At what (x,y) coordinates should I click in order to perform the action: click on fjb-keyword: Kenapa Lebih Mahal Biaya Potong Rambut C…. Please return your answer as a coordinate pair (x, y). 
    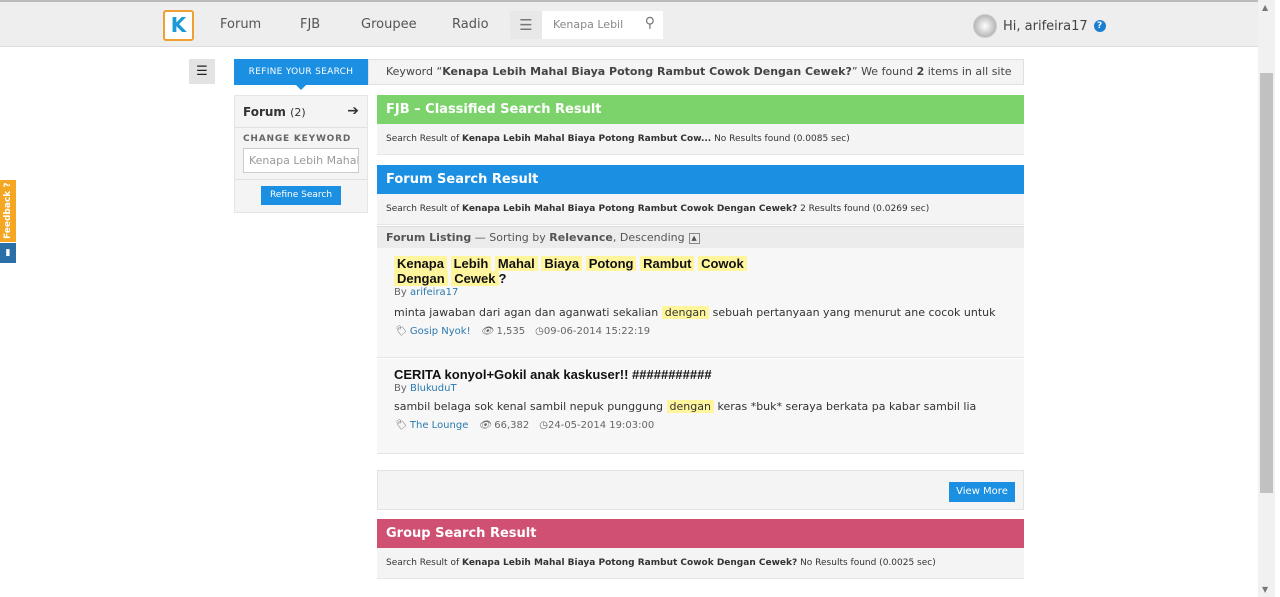
    Looking at the image, I should click on (587, 139).